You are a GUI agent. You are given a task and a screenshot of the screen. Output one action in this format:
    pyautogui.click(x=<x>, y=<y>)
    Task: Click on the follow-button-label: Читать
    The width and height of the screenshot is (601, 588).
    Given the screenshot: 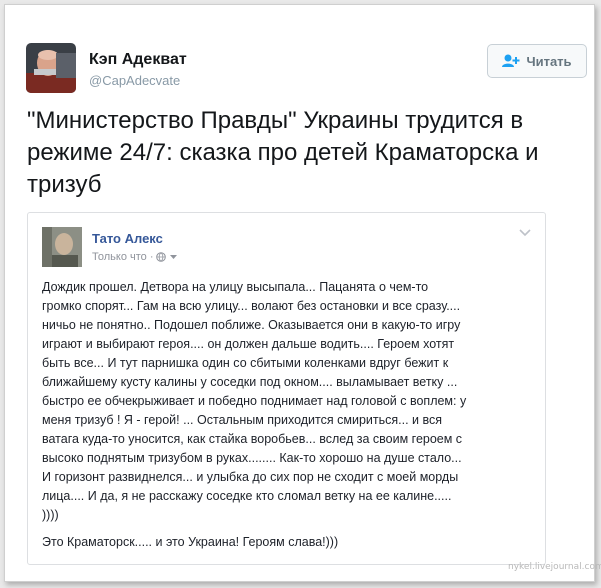 What is the action you would take?
    pyautogui.click(x=549, y=61)
    